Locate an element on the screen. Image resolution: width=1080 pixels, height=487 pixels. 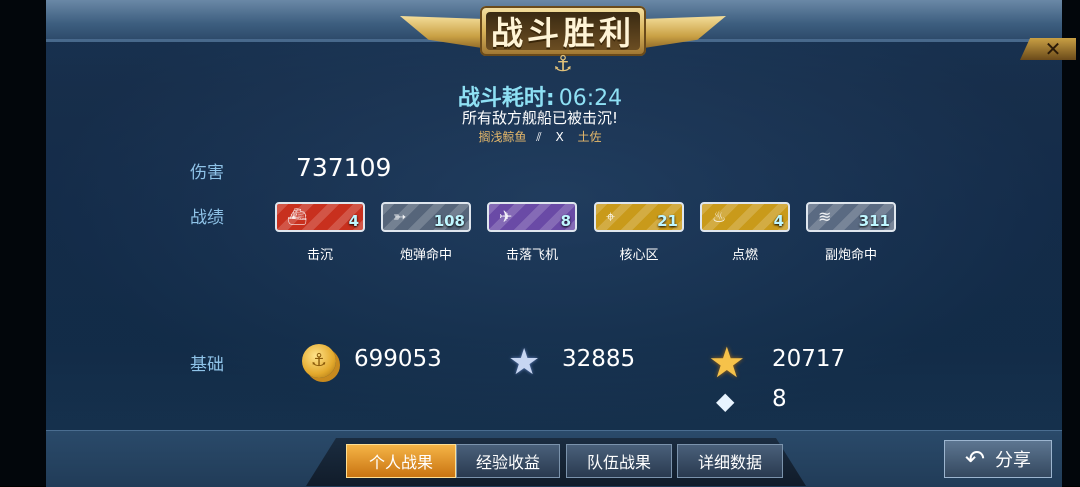
achievement-medal: ⌖ 21 is located at coordinates (639, 217).